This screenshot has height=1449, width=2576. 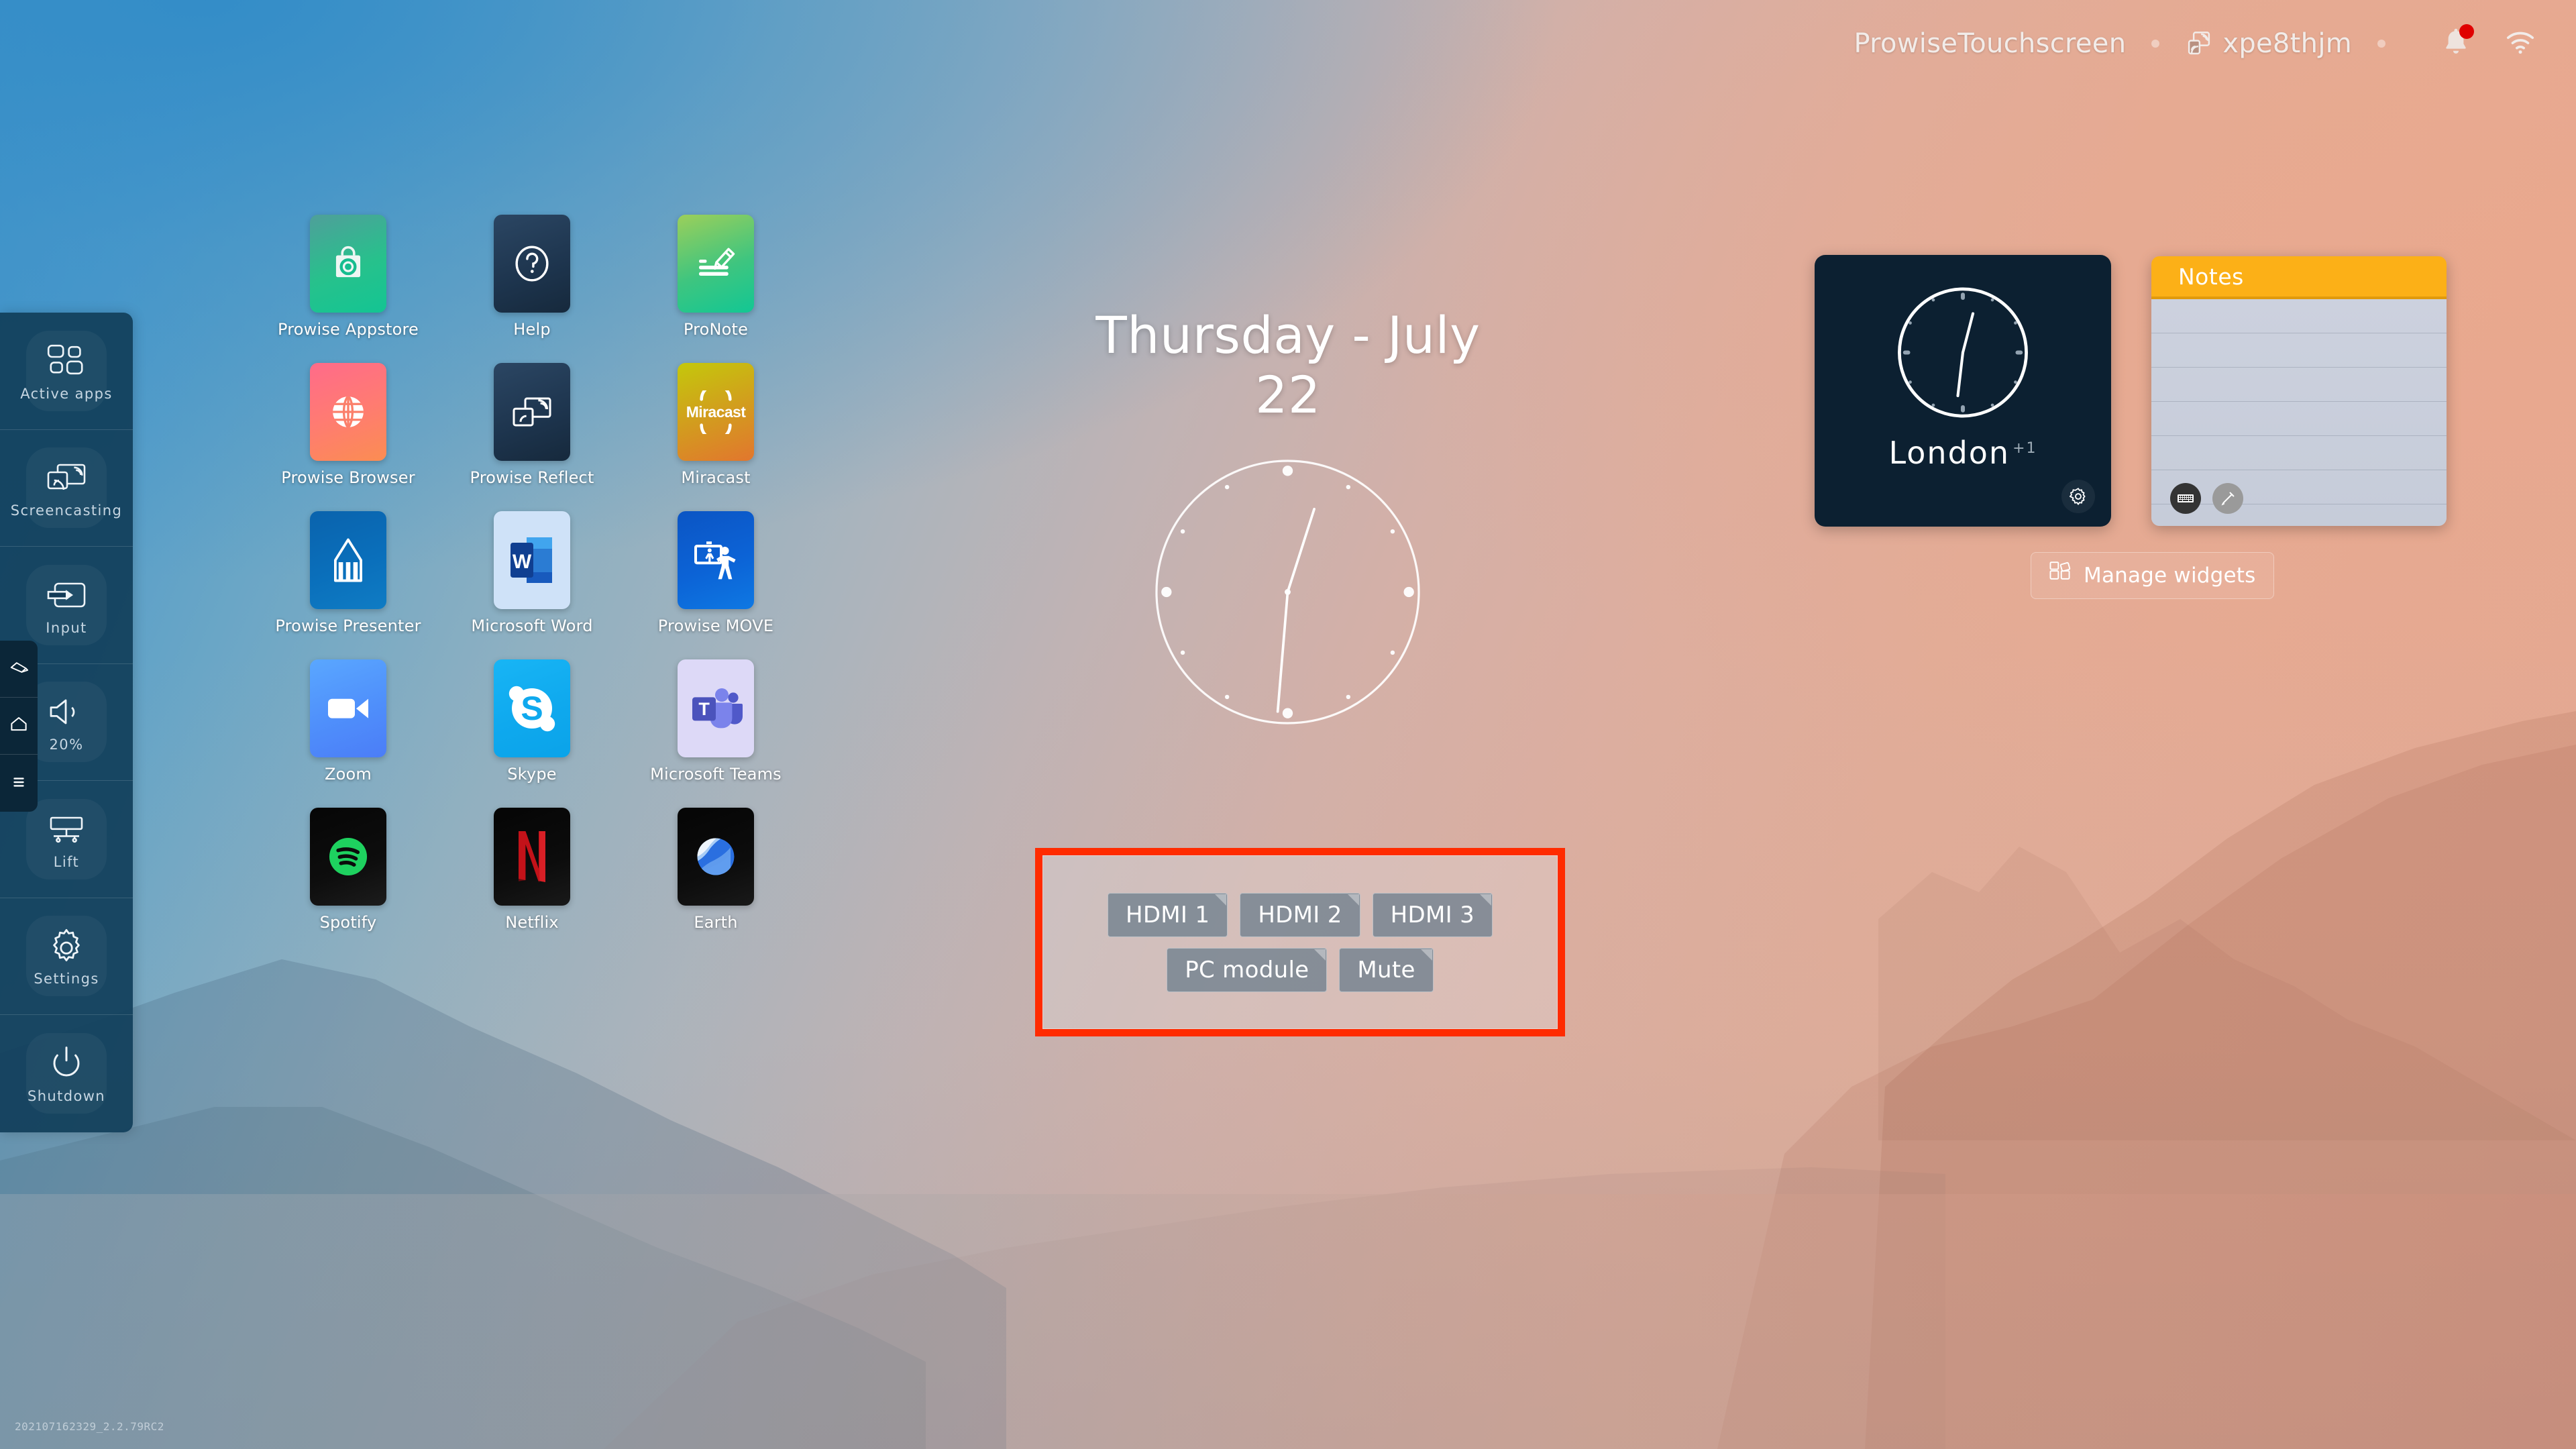 I want to click on sidebar-item-settings: Settings, so click(x=66, y=956).